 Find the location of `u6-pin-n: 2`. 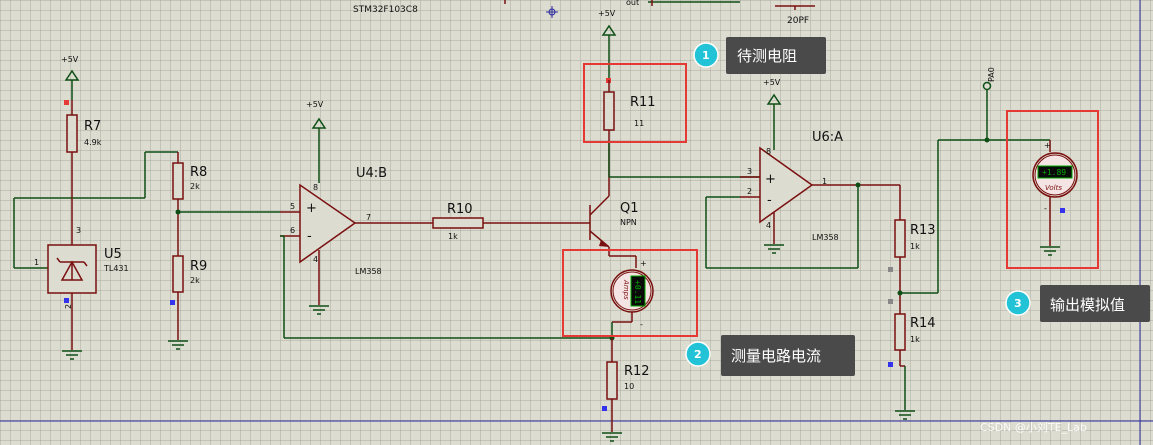

u6-pin-n: 2 is located at coordinates (749, 191).